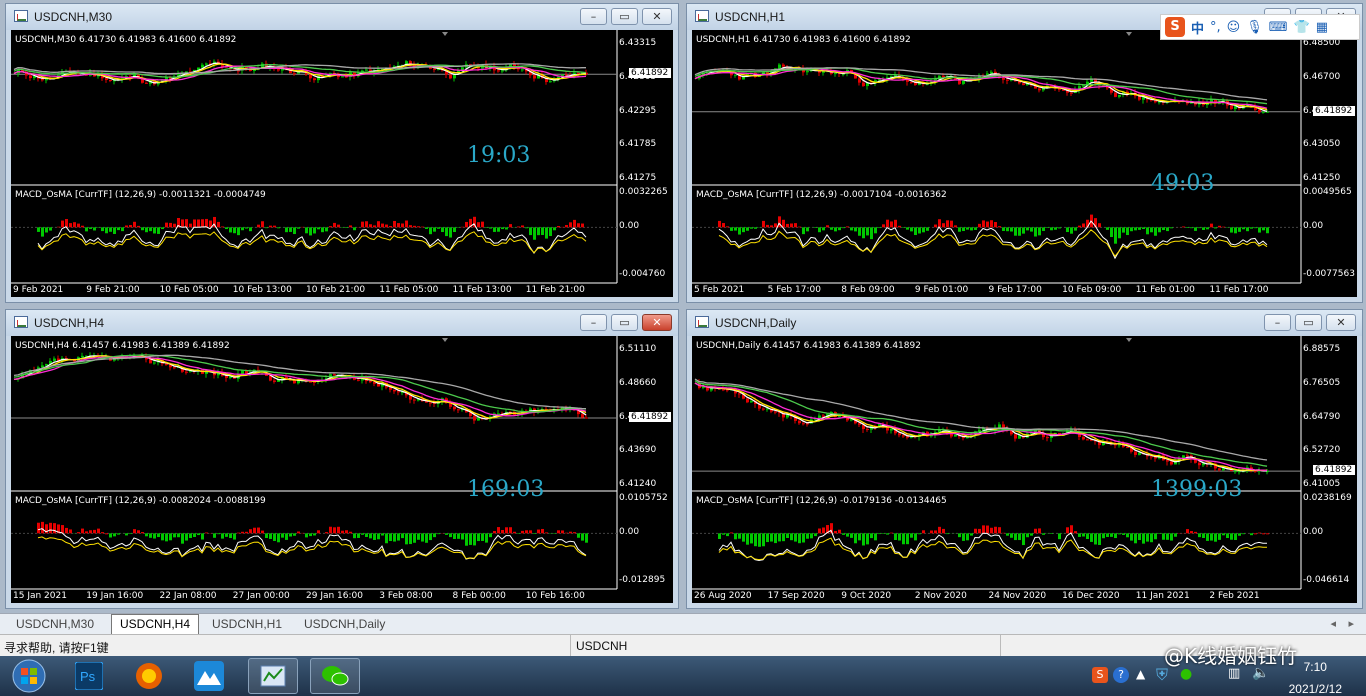 This screenshot has height=696, width=1366. What do you see at coordinates (1302, 27) in the screenshot?
I see `skin-icon: 👕` at bounding box center [1302, 27].